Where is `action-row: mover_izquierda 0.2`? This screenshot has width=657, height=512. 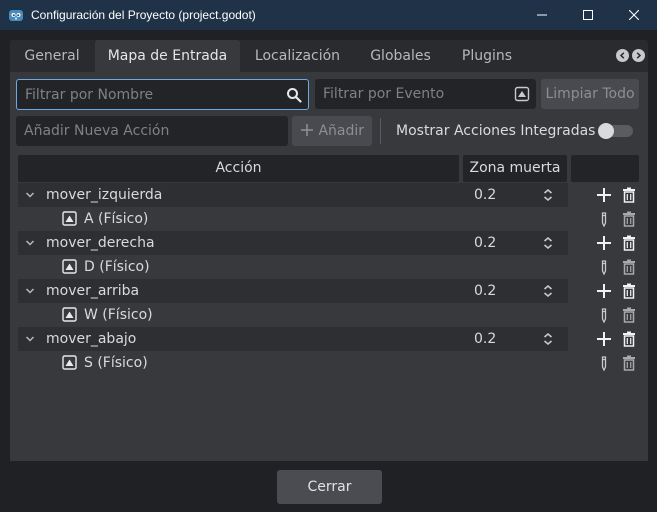
action-row: mover_izquierda 0.2 is located at coordinates (293, 195).